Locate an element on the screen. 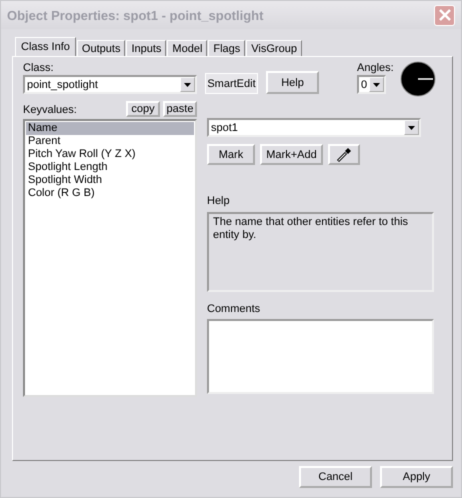 The height and width of the screenshot is (498, 462). help-text: The name that other entities refer to this entity by. is located at coordinates (320, 252).